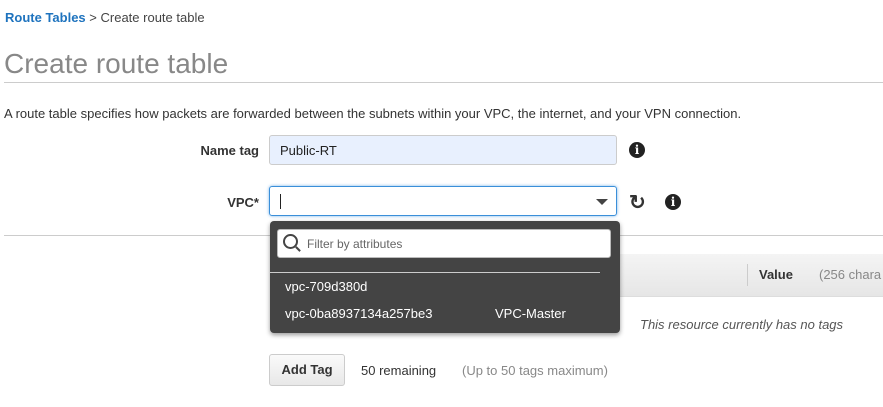 This screenshot has width=883, height=407. I want to click on page-title: Create route table, so click(116, 63).